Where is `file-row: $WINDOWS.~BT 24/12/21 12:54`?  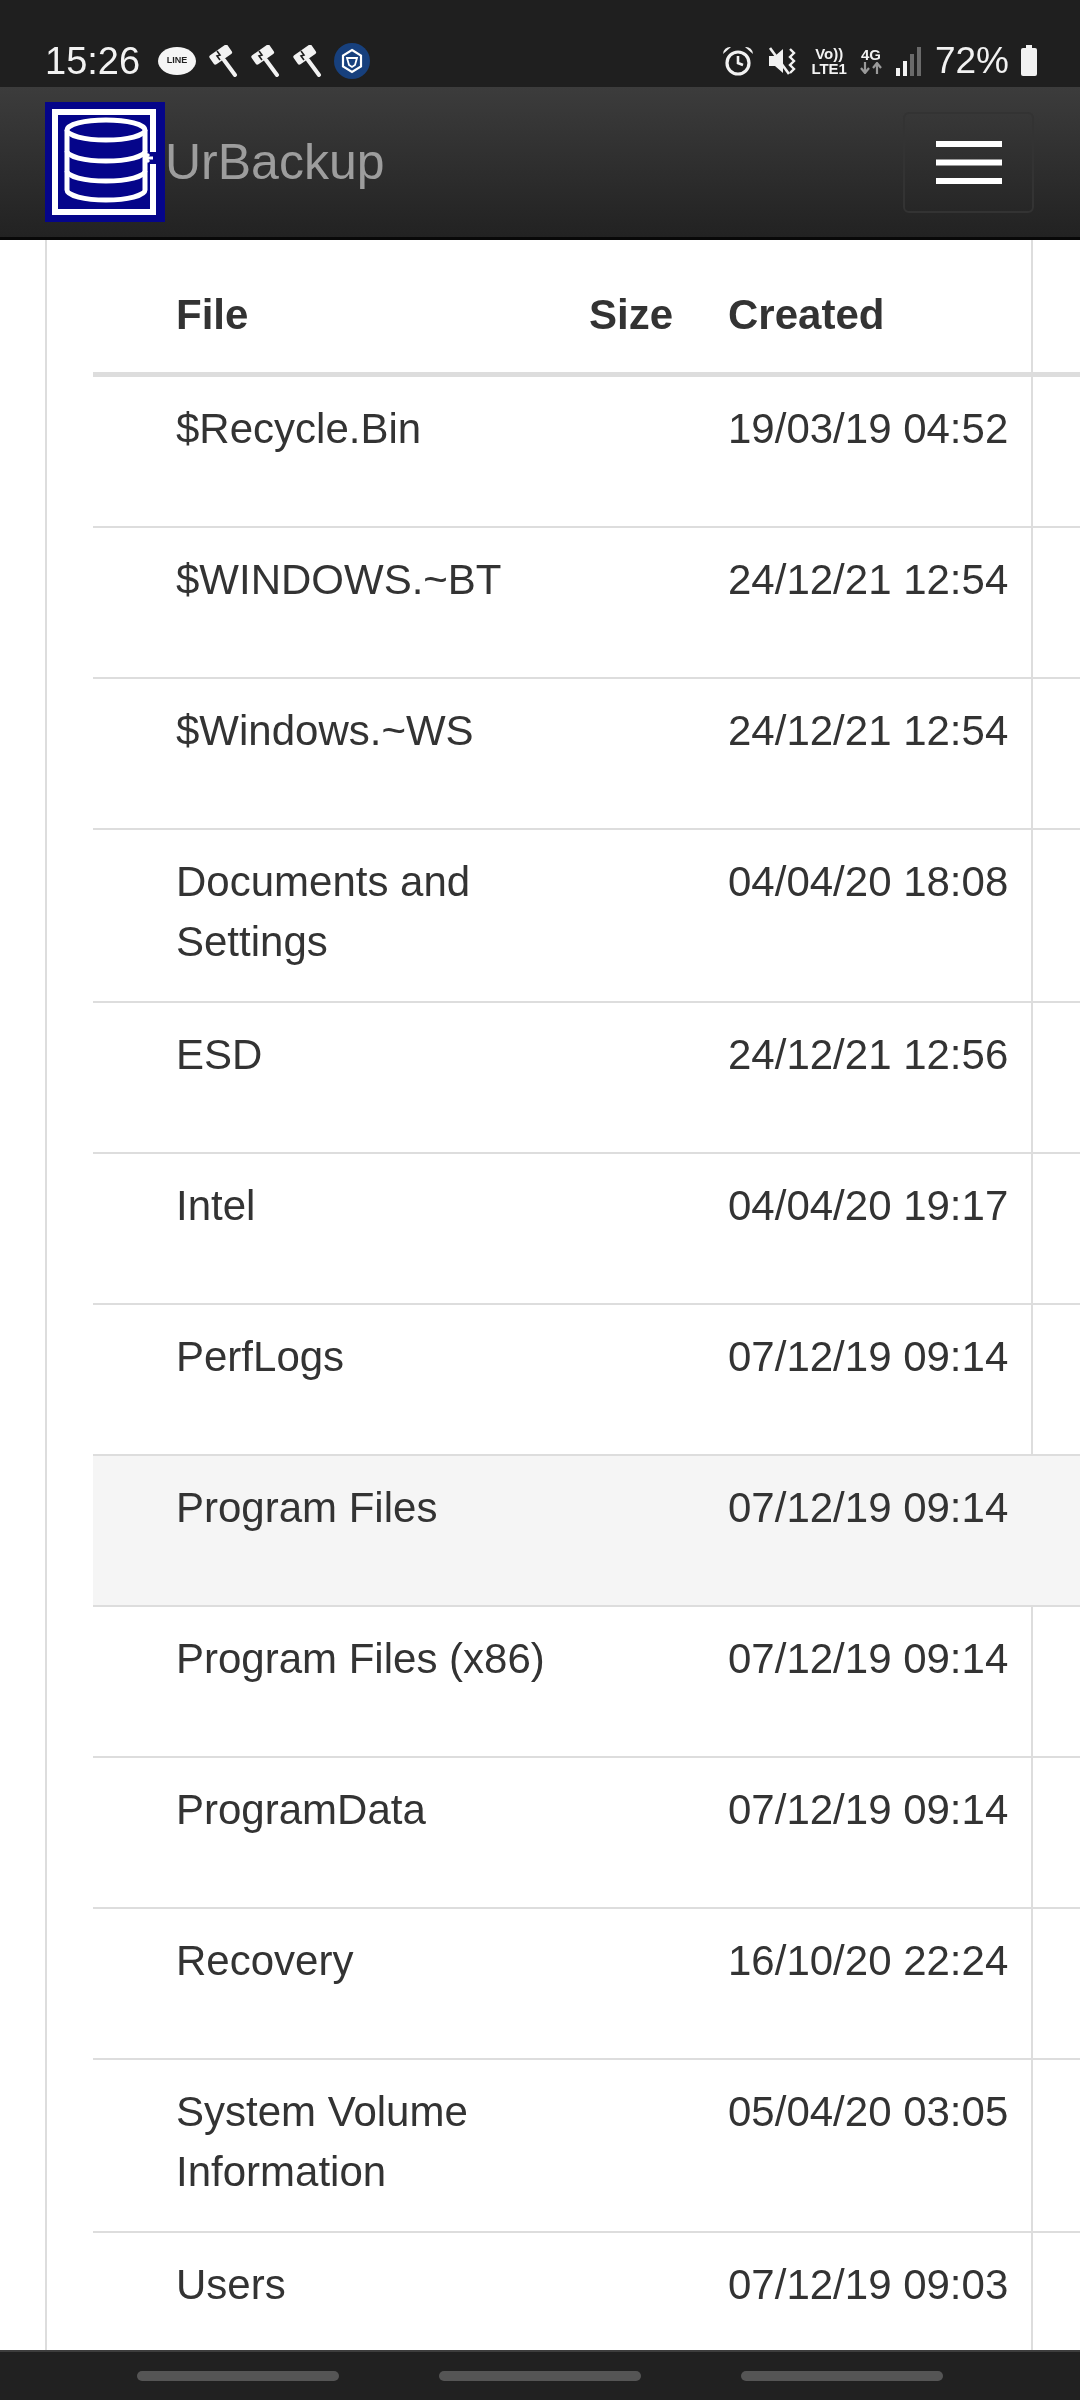 file-row: $WINDOWS.~BT 24/12/21 12:54 is located at coordinates (586, 603).